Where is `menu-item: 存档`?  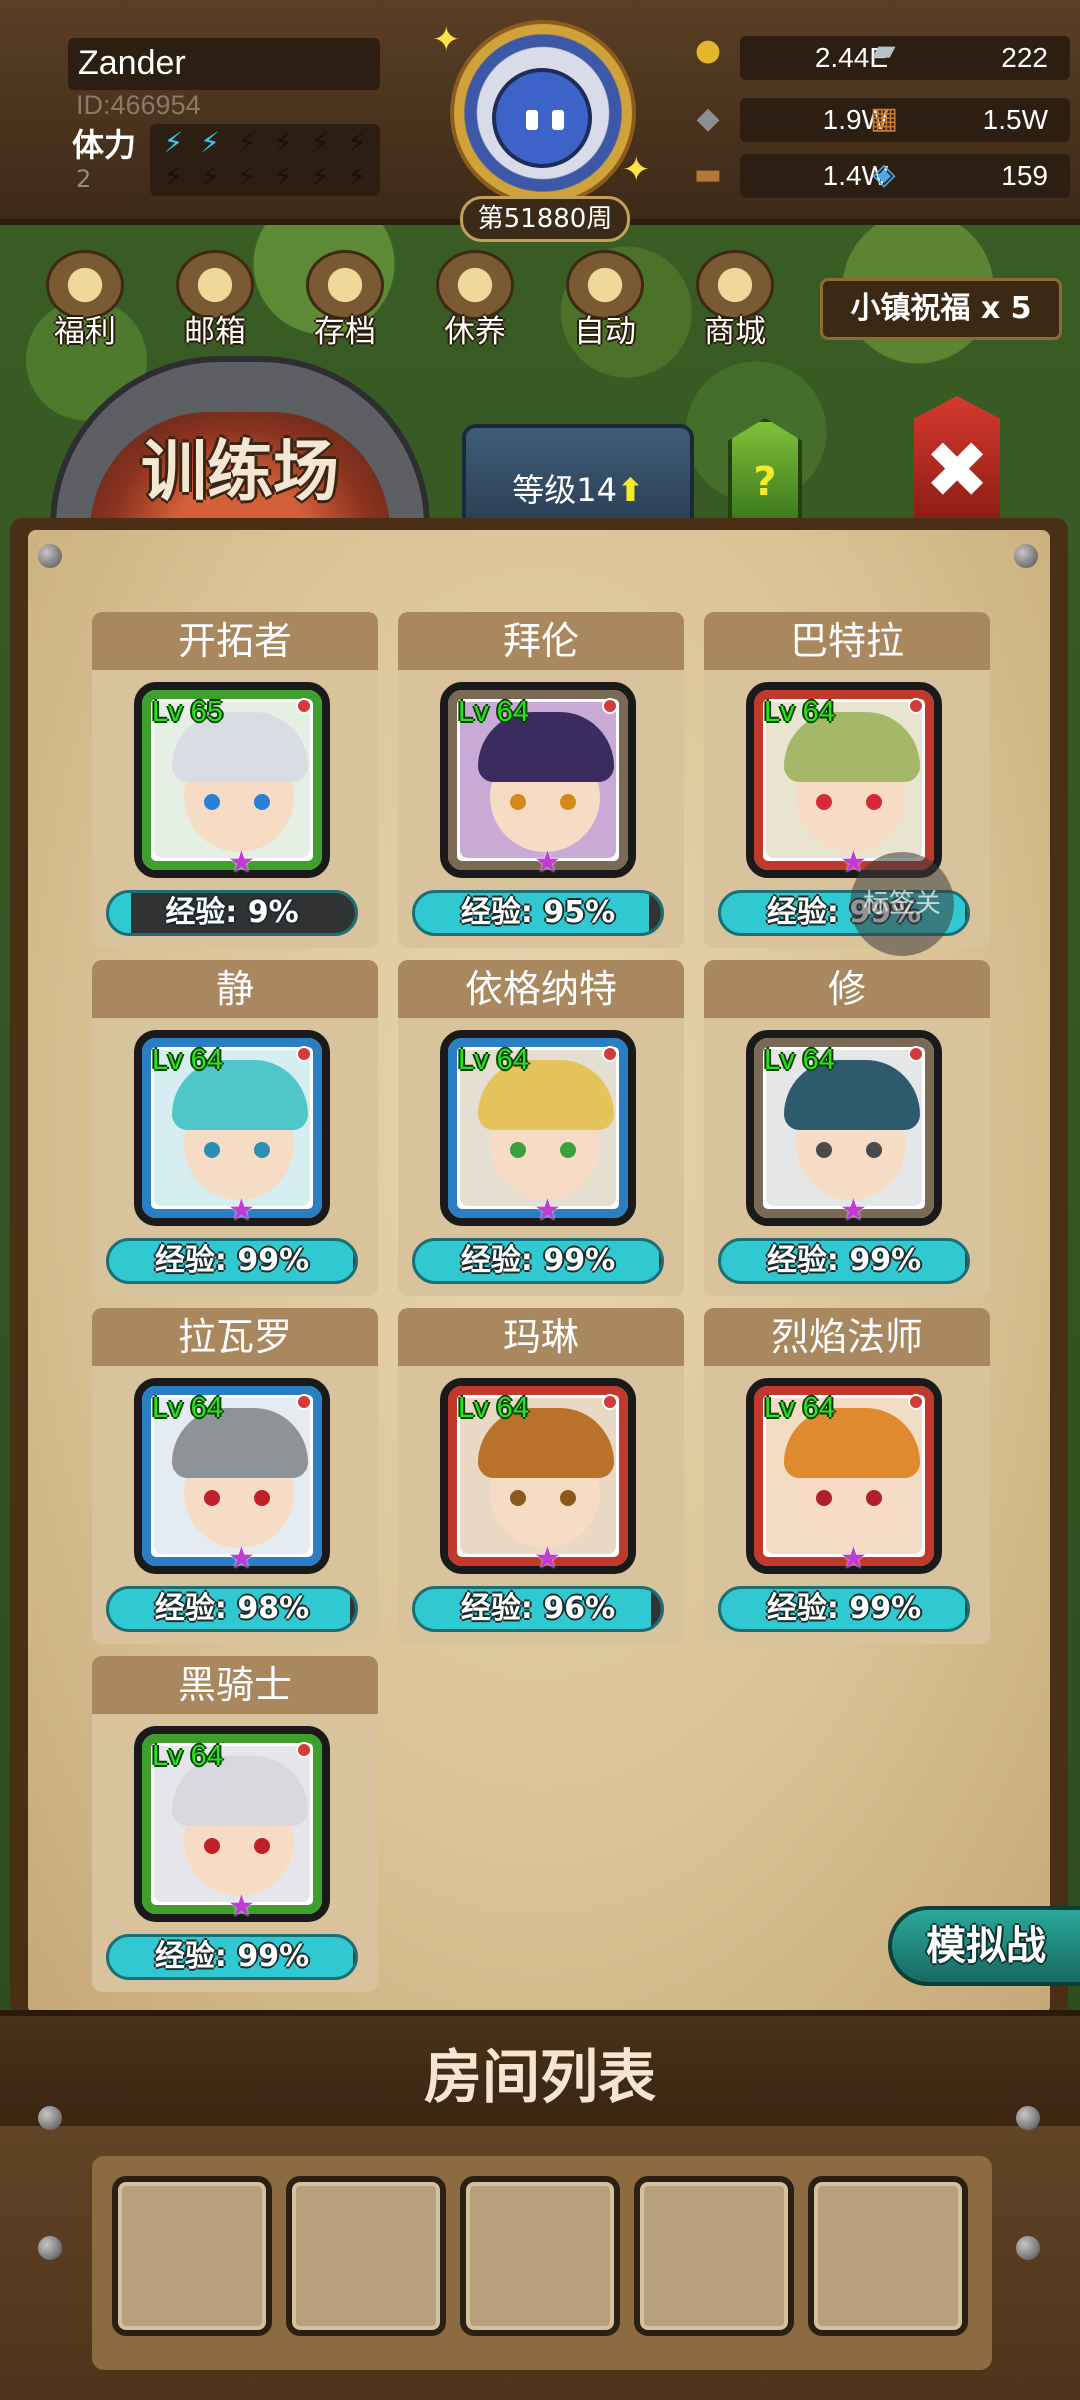
menu-item: 存档 is located at coordinates (345, 305).